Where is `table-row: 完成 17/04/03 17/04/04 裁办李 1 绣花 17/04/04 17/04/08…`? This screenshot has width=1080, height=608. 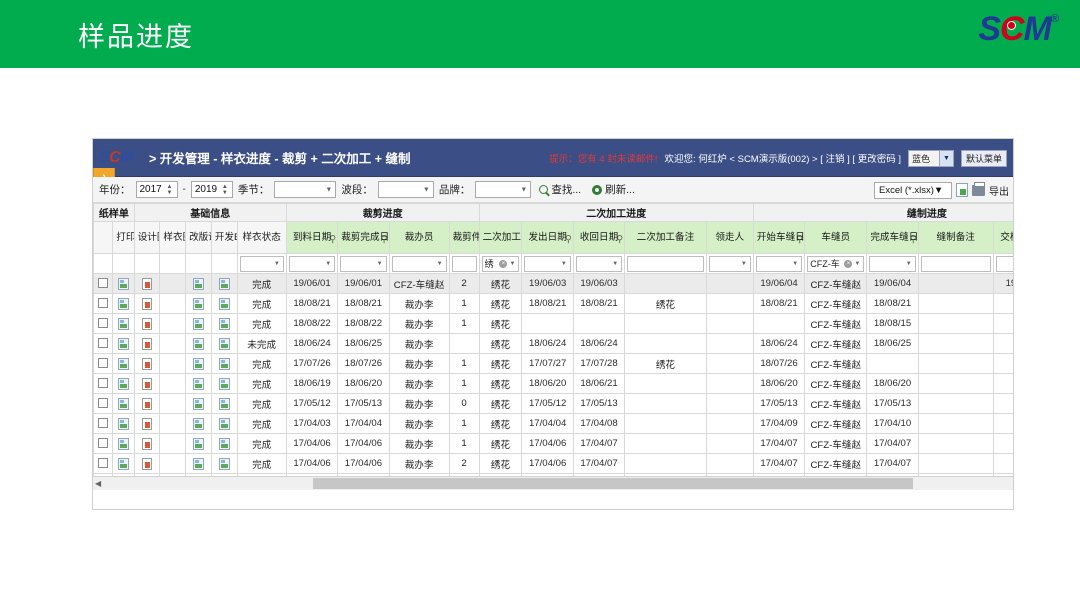 table-row: 完成 17/04/03 17/04/04 裁办李 1 绣花 17/04/04 17/04/08… is located at coordinates (553, 423).